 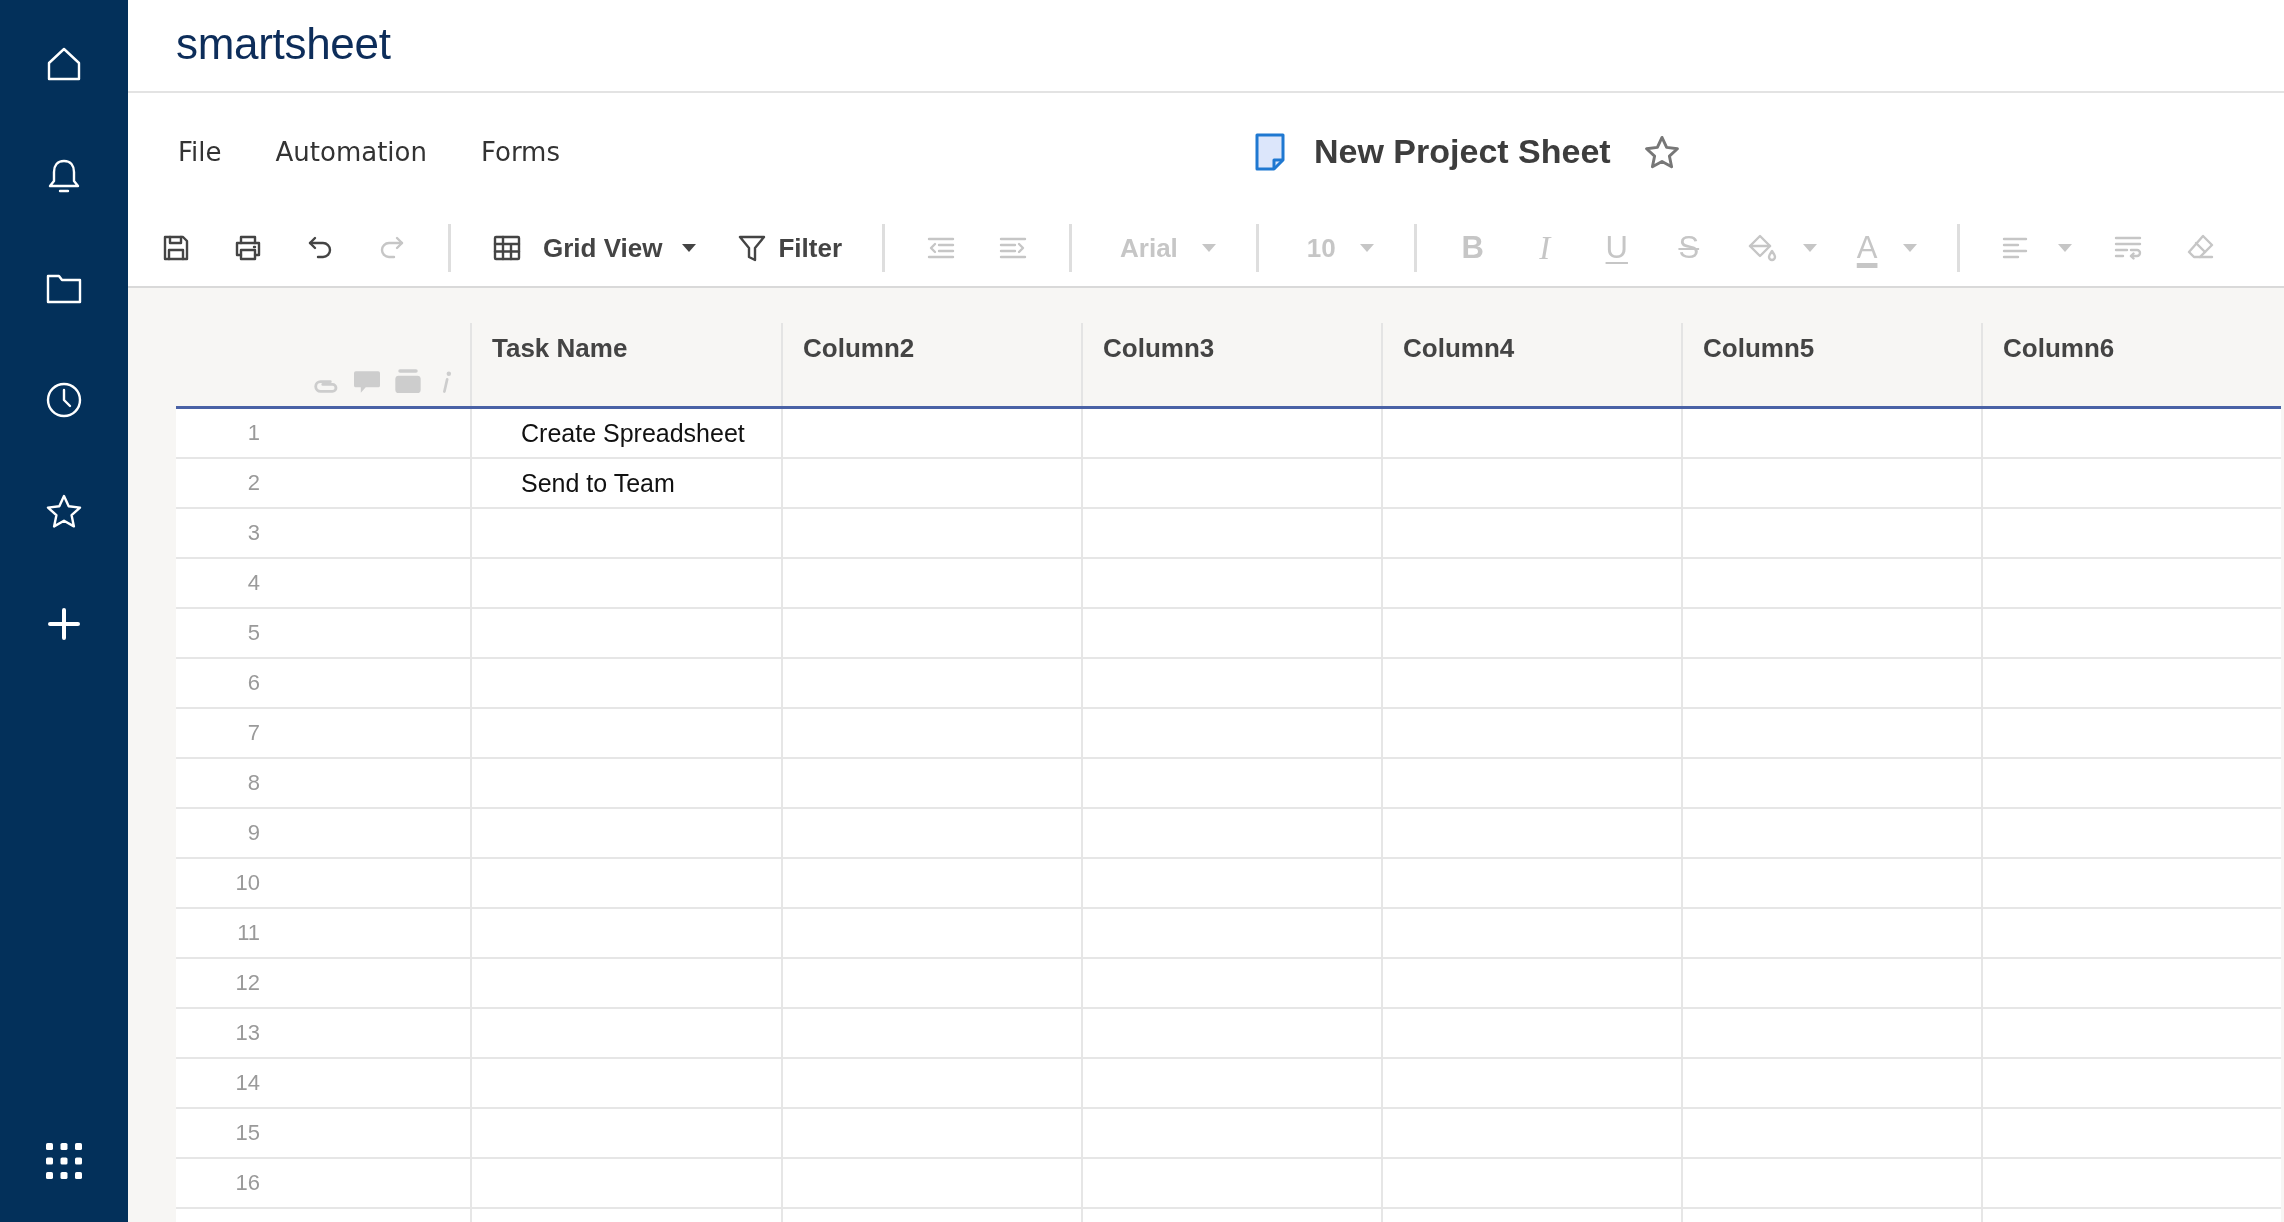 What do you see at coordinates (931, 364) in the screenshot?
I see `column-header: Column2` at bounding box center [931, 364].